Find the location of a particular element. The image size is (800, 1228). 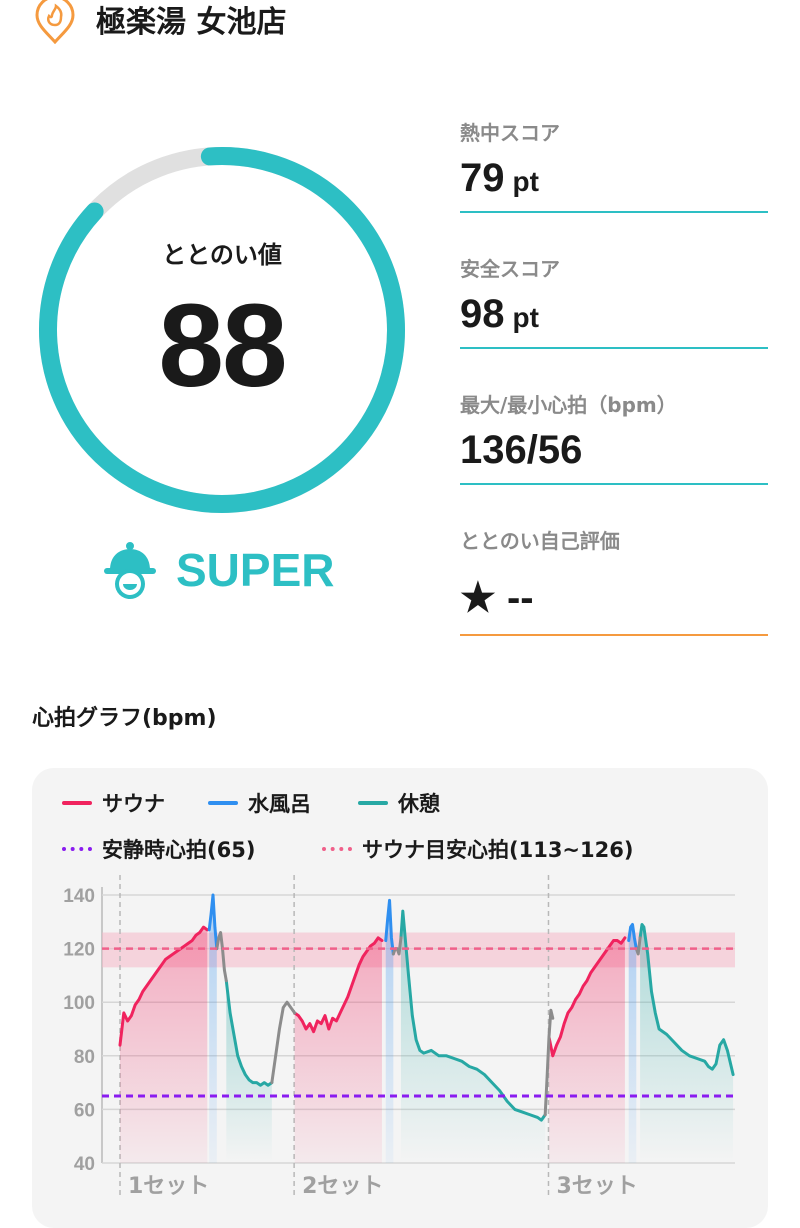

stat-label: ととのい自己評価 is located at coordinates (540, 541).